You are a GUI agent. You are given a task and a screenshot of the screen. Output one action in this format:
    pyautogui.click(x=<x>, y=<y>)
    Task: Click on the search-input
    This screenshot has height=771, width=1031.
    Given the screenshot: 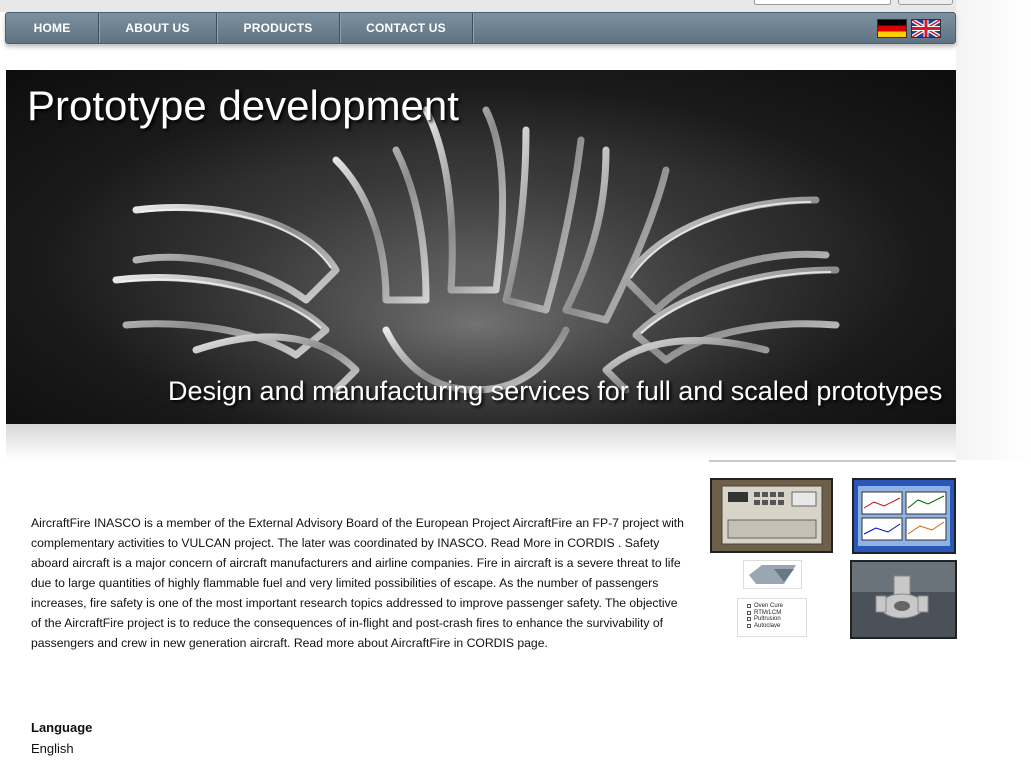 What is the action you would take?
    pyautogui.click(x=822, y=2)
    